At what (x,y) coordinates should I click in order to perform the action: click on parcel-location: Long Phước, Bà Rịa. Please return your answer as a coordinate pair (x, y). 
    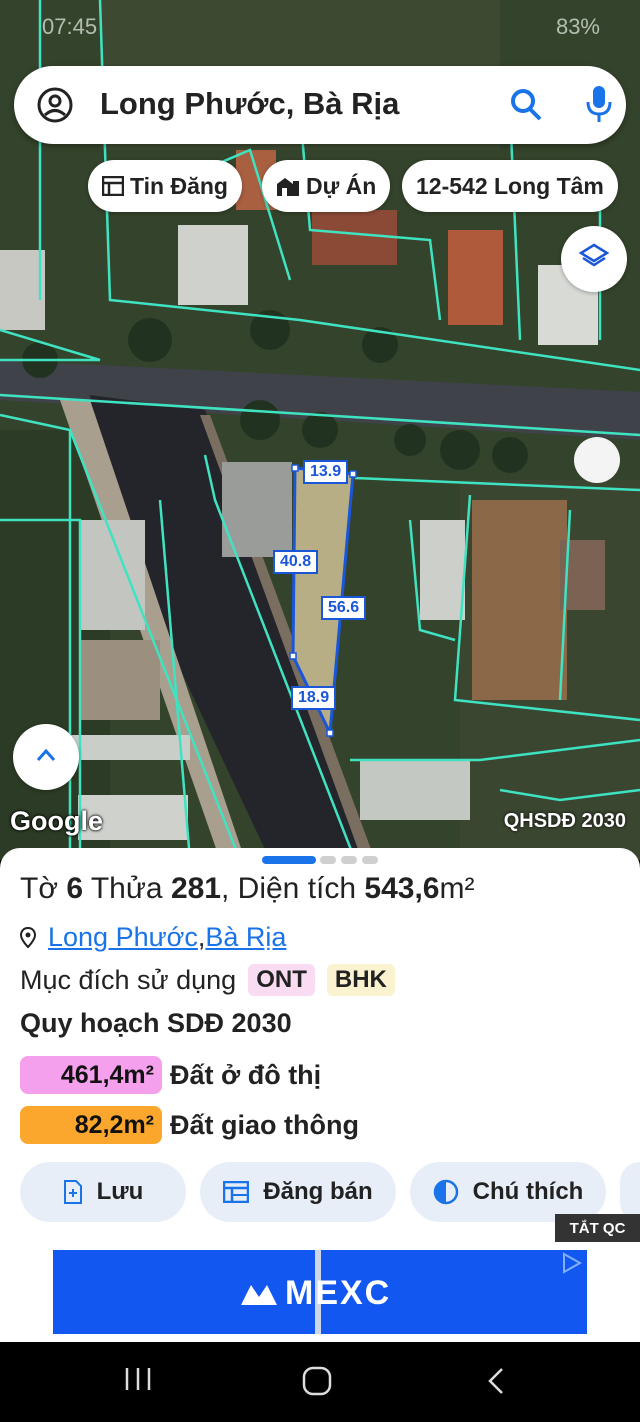
    Looking at the image, I should click on (153, 937).